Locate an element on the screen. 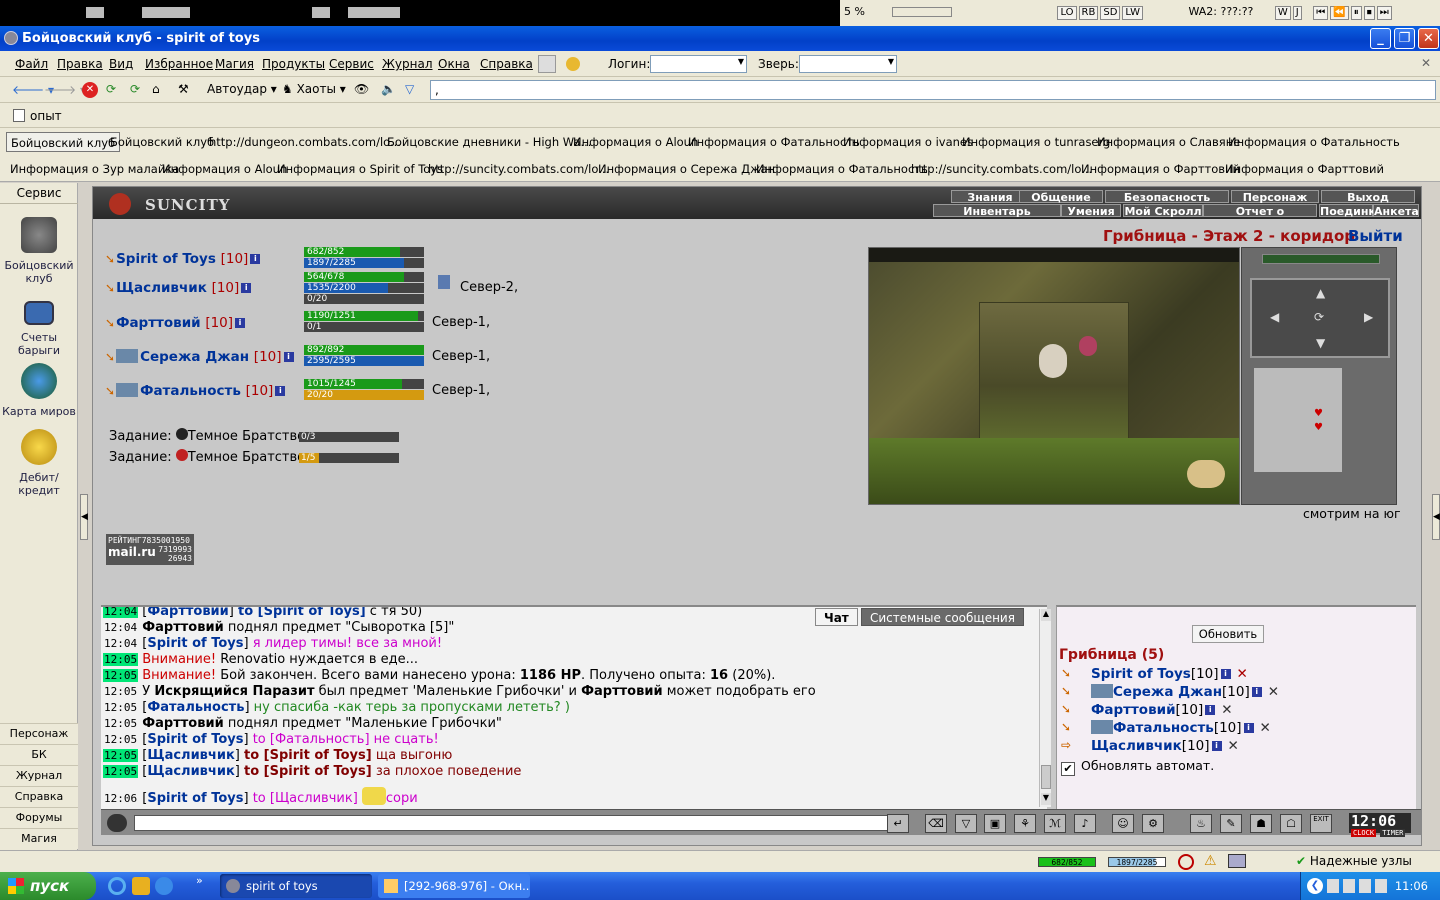  auto-refresh-checkbox: ✔ Обновлять автомат. is located at coordinates (1137, 767).